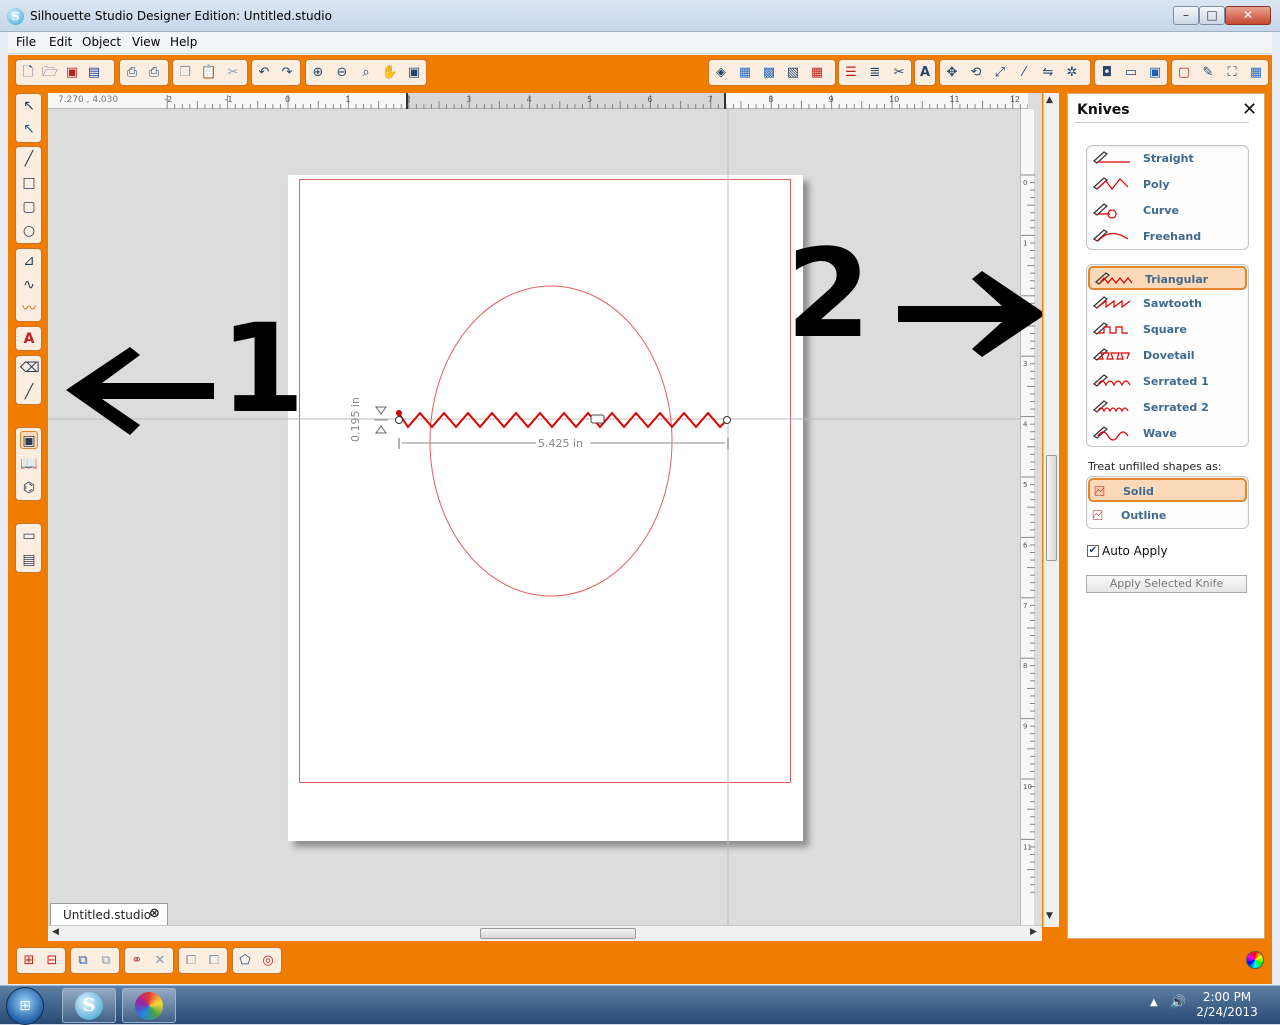 The height and width of the screenshot is (1025, 1280). What do you see at coordinates (1255, 960) in the screenshot?
I see `color-wheel-icon` at bounding box center [1255, 960].